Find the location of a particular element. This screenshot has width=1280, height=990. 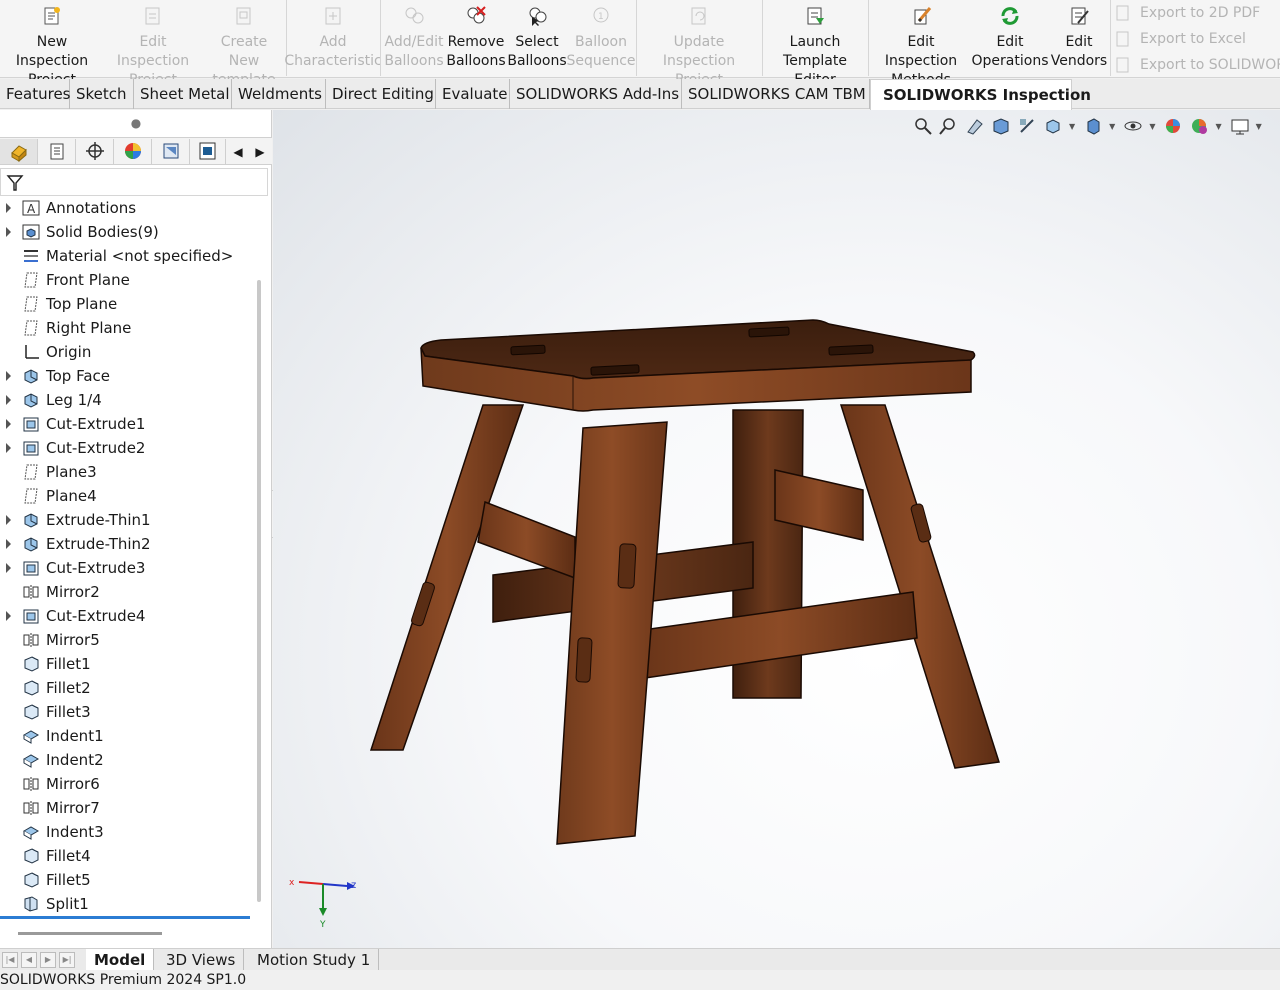

tree-item-fillet1: Fillet1 is located at coordinates (131, 664).